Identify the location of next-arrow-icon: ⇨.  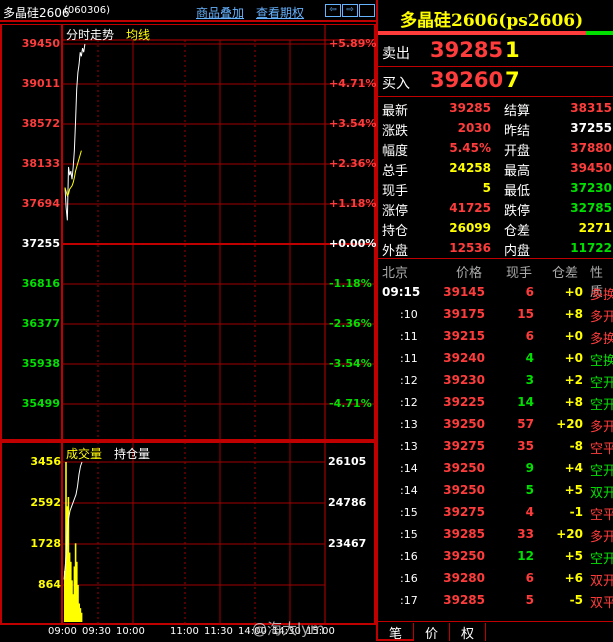
(350, 10).